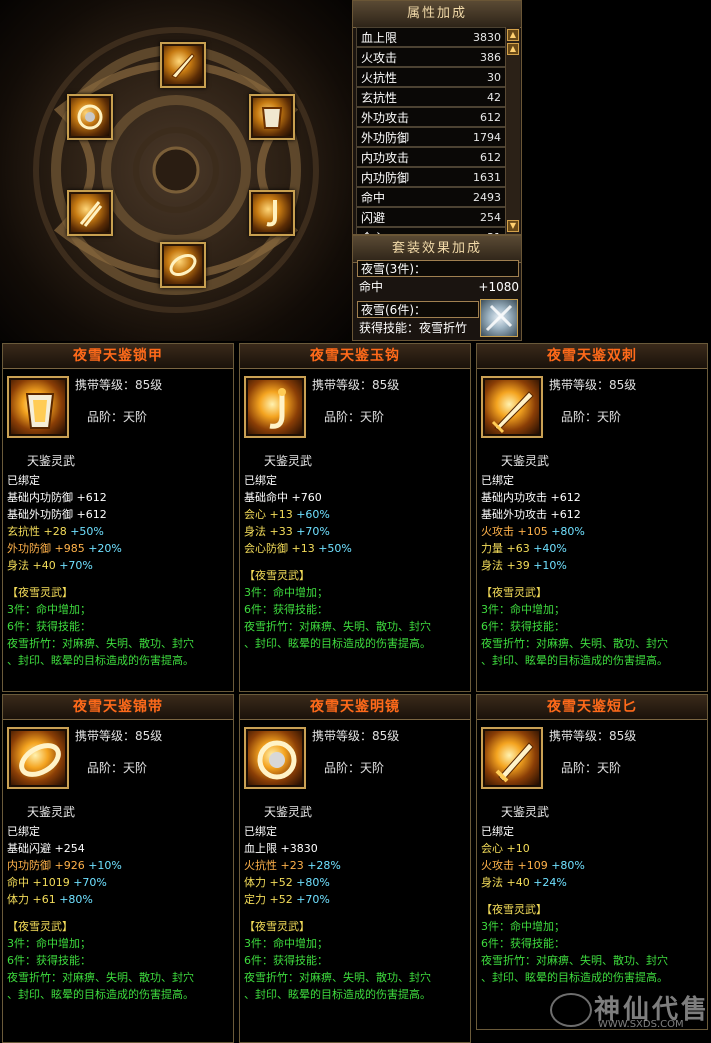 Image resolution: width=711 pixels, height=1043 pixels. I want to click on stat-name: 力量, so click(492, 548).